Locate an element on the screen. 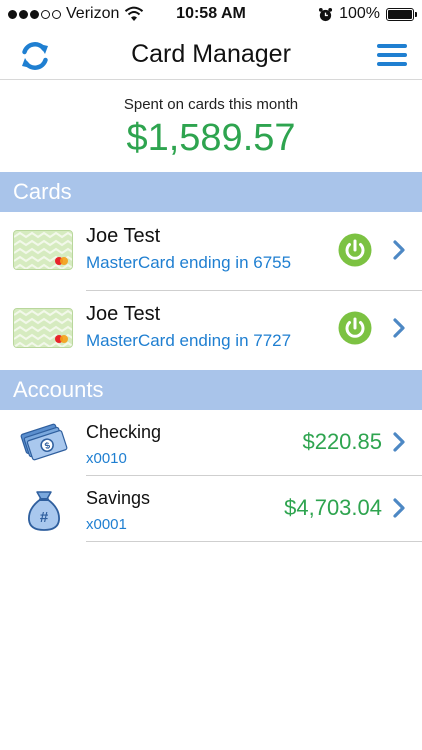  page-title: Card Manager is located at coordinates (211, 54).